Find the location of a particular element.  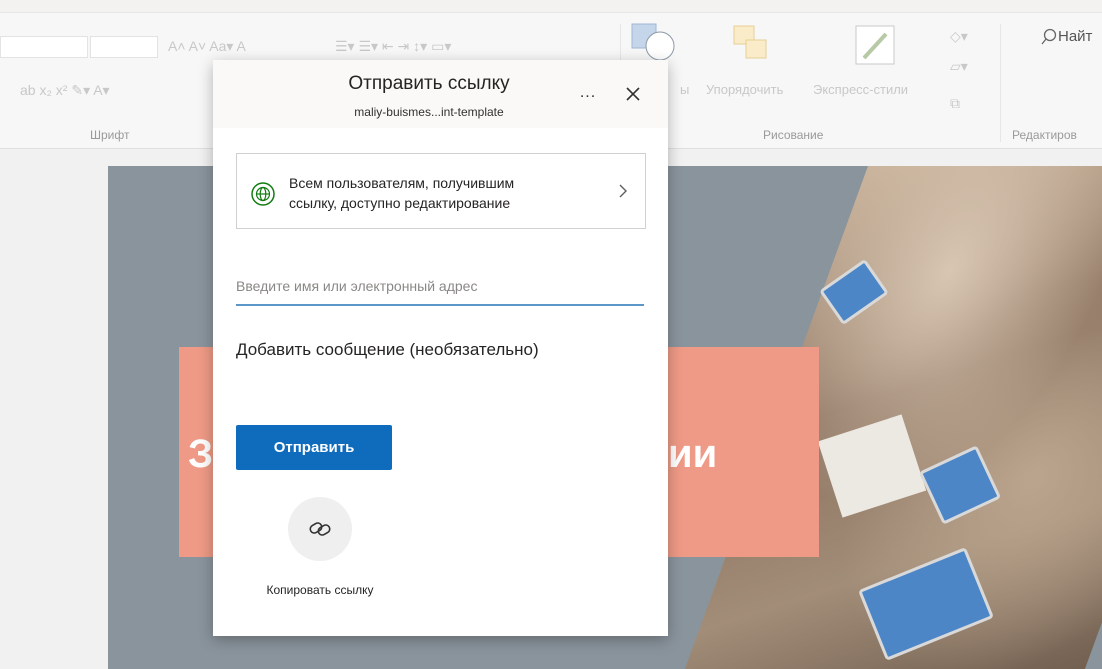

slide-title-left: З is located at coordinates (201, 454).